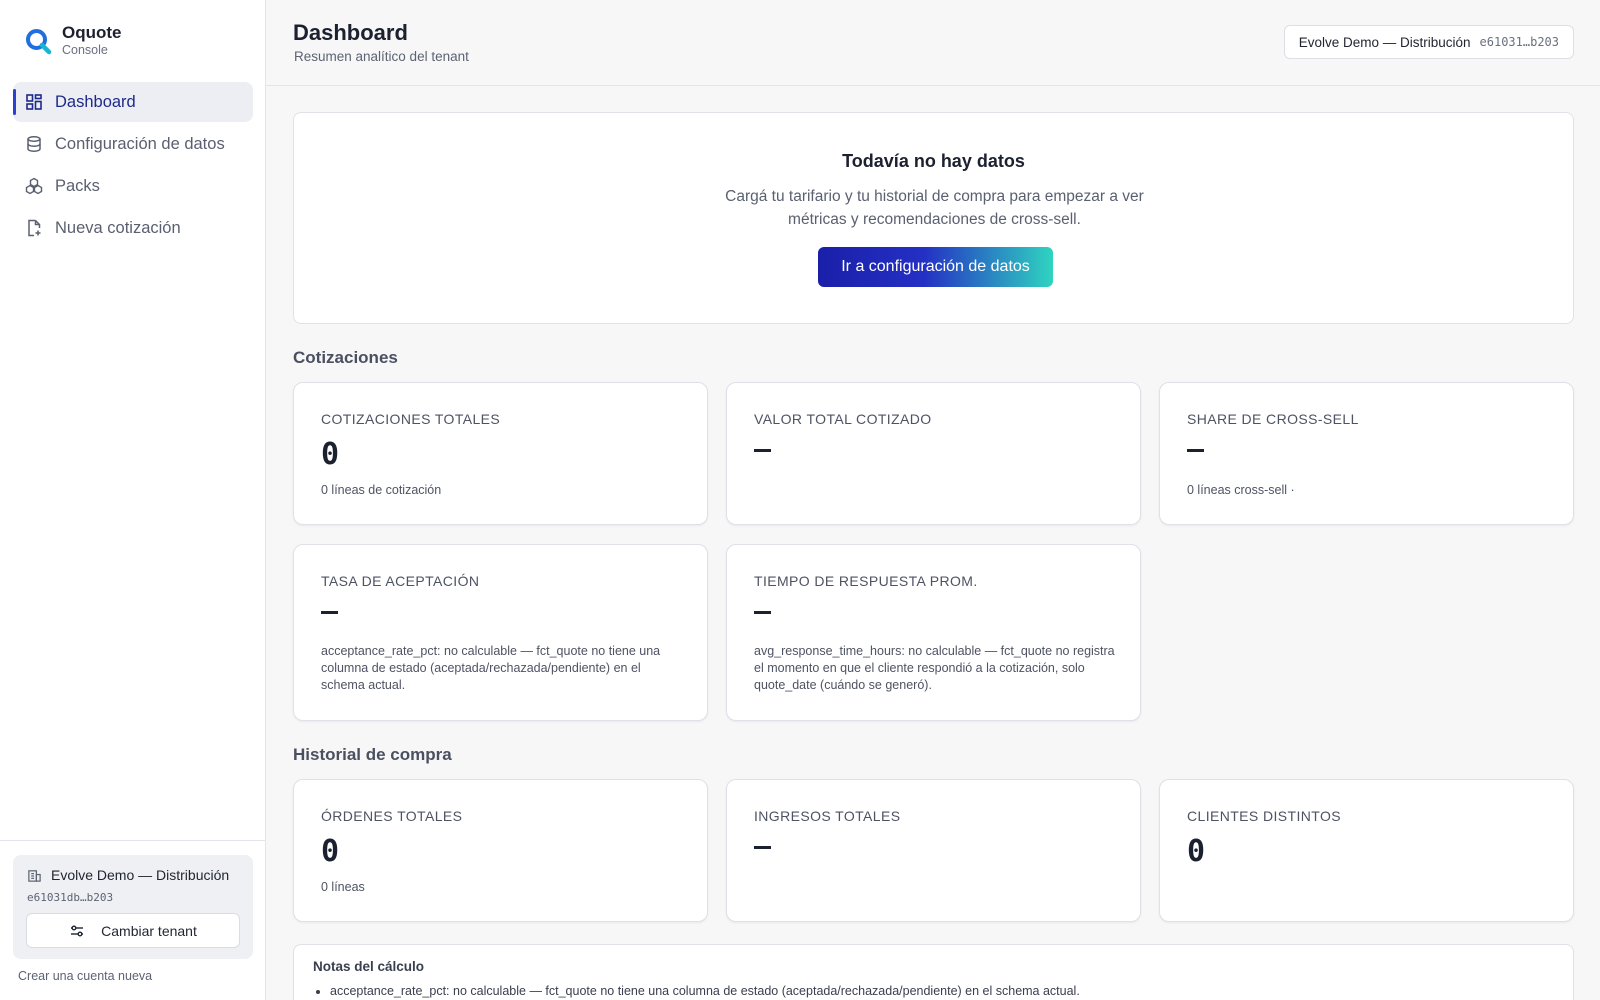 This screenshot has width=1600, height=1000. I want to click on notes-title: Notas del cálculo, so click(369, 966).